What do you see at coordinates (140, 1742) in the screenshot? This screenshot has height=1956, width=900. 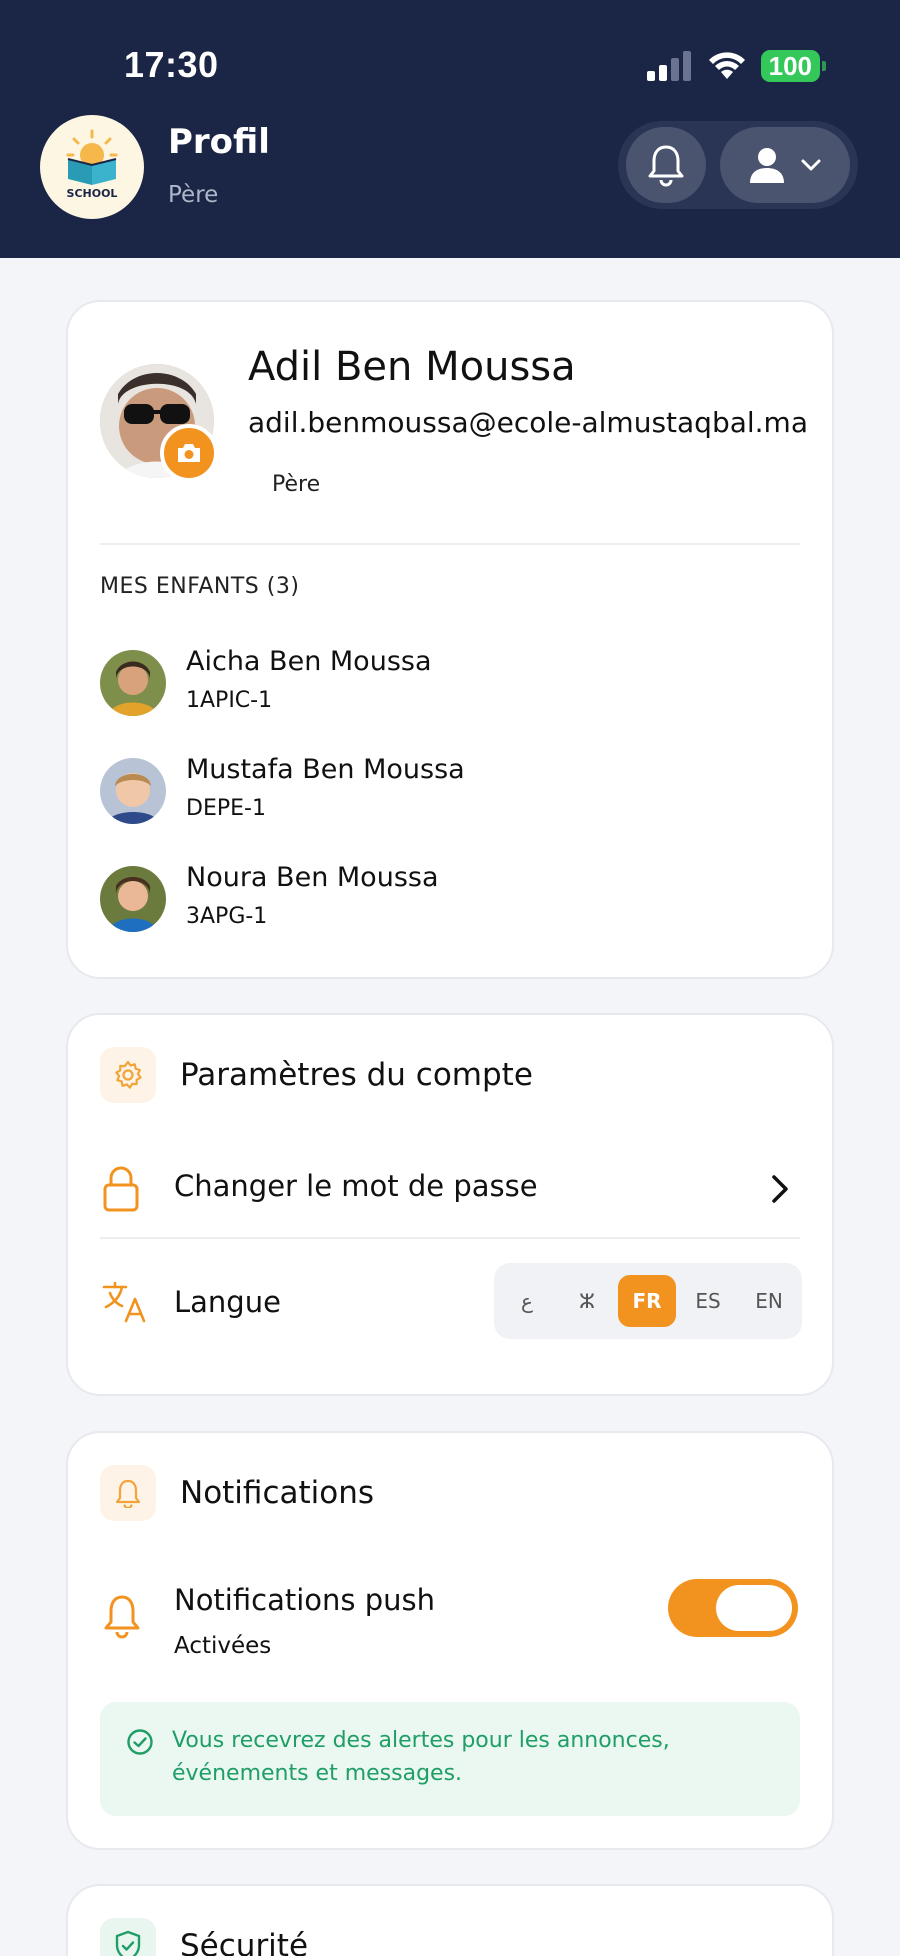 I see `check-circle-icon` at bounding box center [140, 1742].